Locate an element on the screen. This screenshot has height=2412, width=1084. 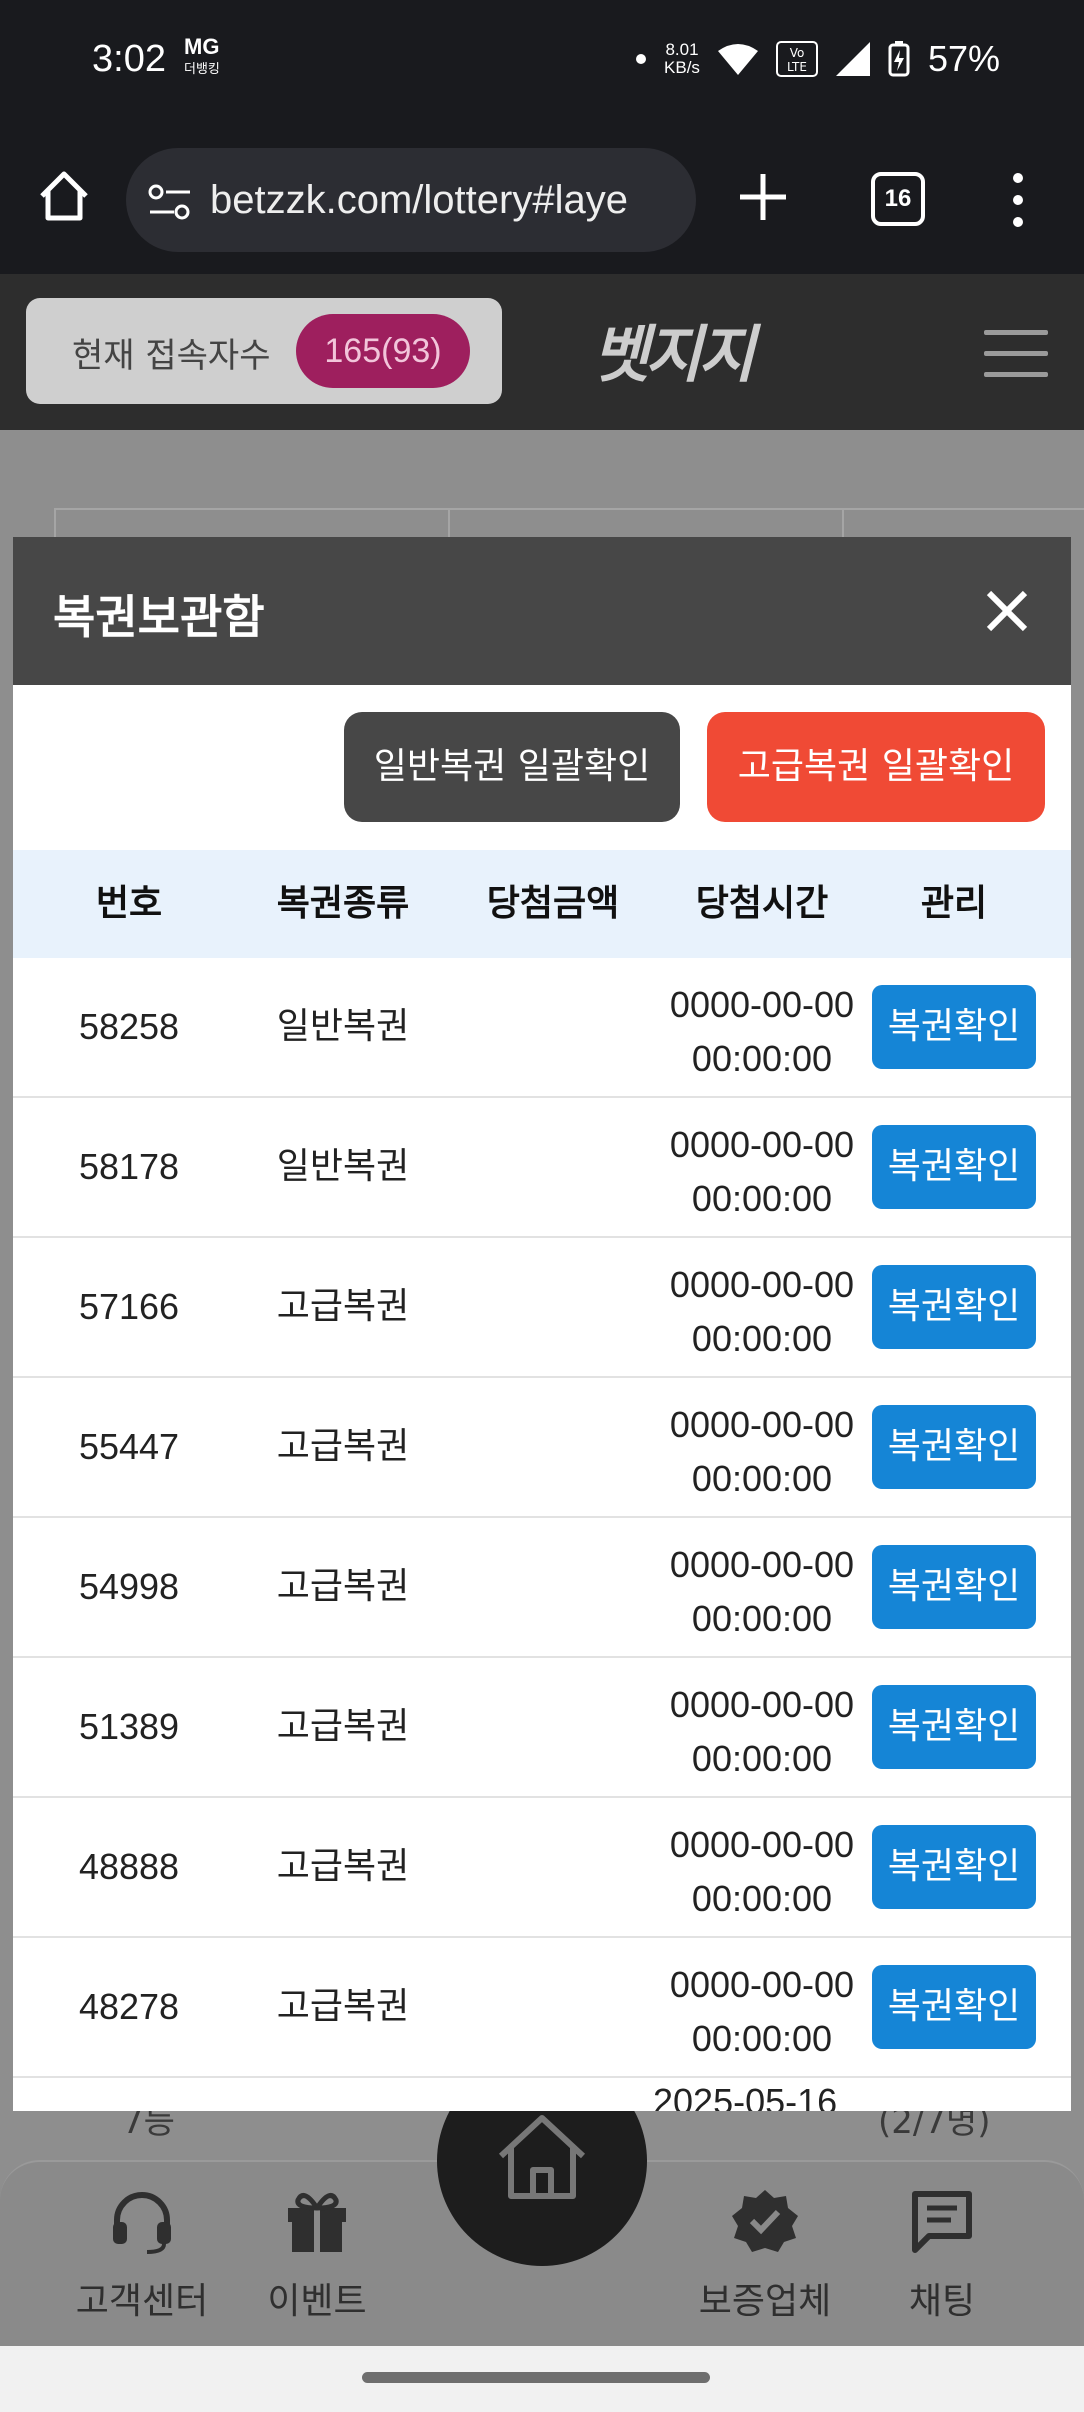
nav-chat: 채팅 is located at coordinates (942, 2256).